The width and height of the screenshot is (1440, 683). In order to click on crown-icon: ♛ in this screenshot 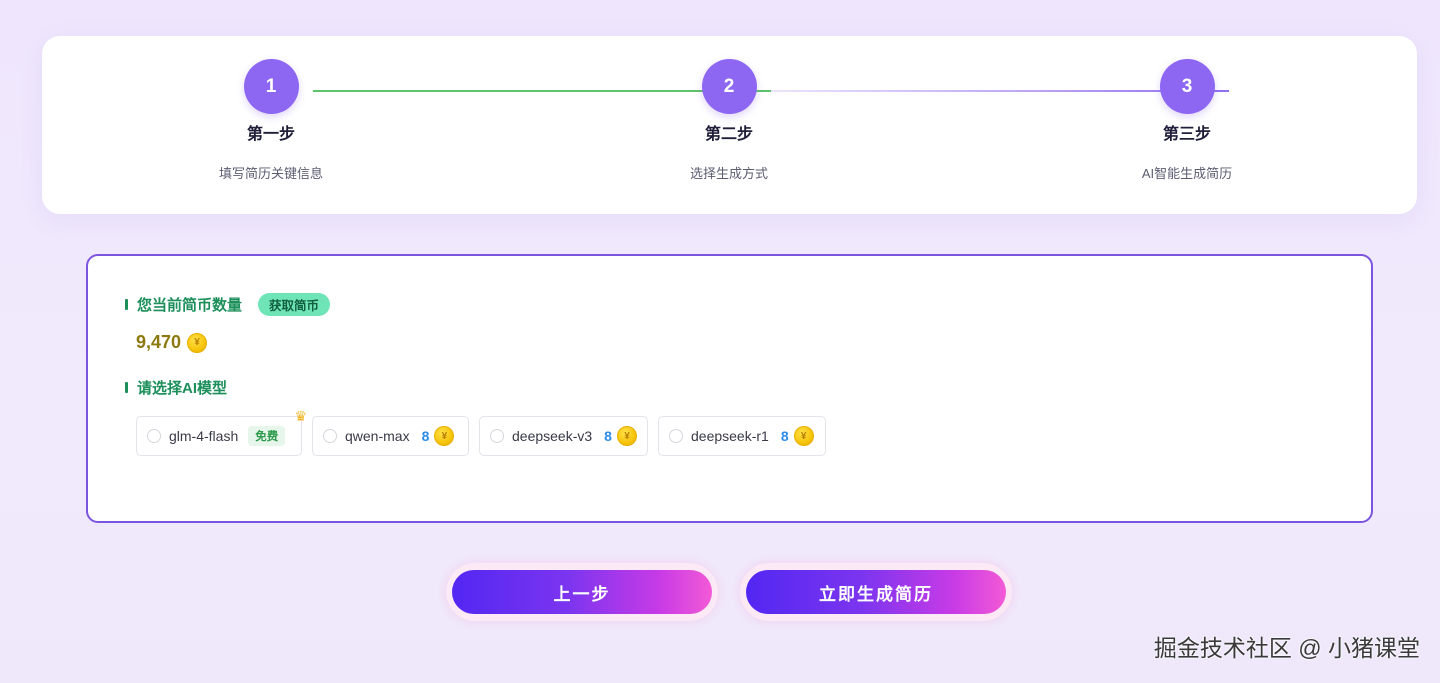, I will do `click(300, 416)`.